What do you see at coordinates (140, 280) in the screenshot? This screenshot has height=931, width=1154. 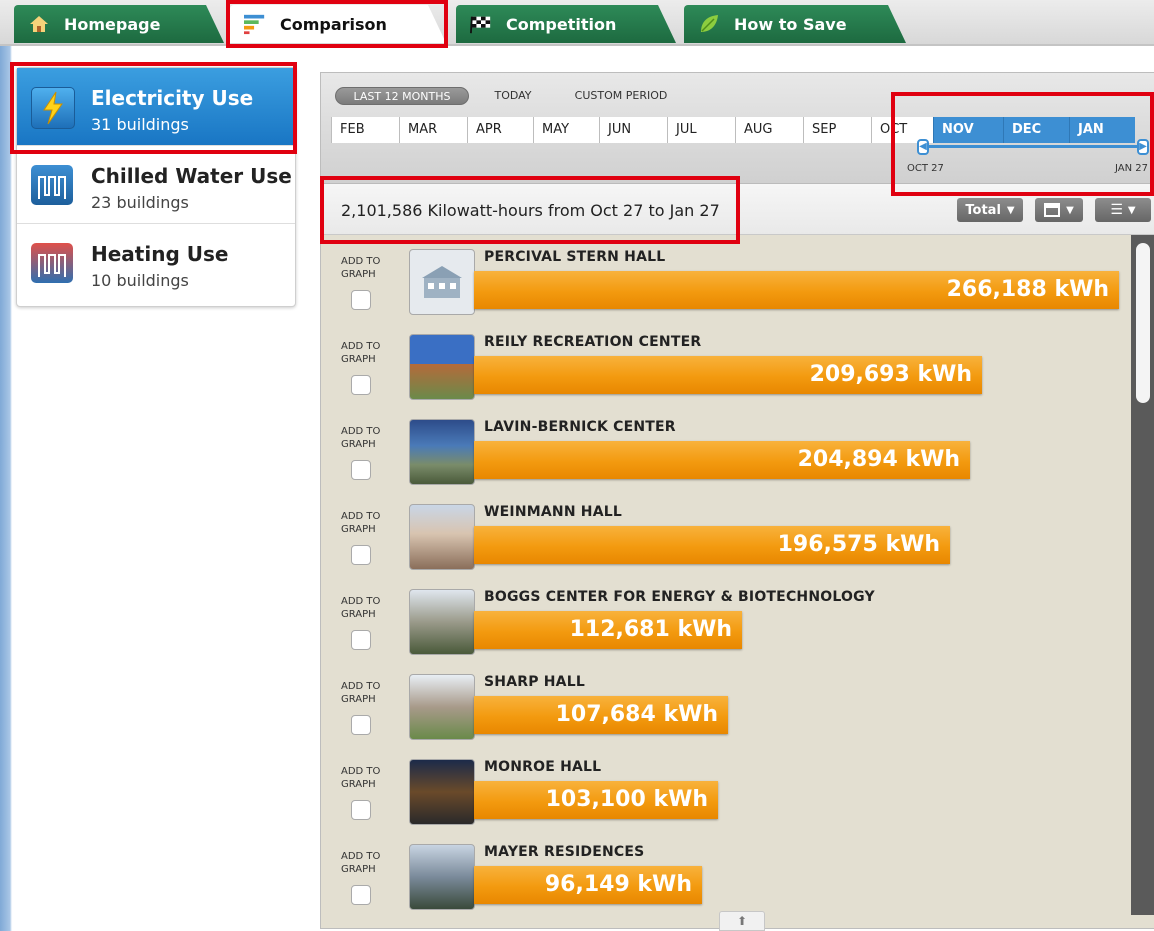 I see `utility-count: 10 buildings` at bounding box center [140, 280].